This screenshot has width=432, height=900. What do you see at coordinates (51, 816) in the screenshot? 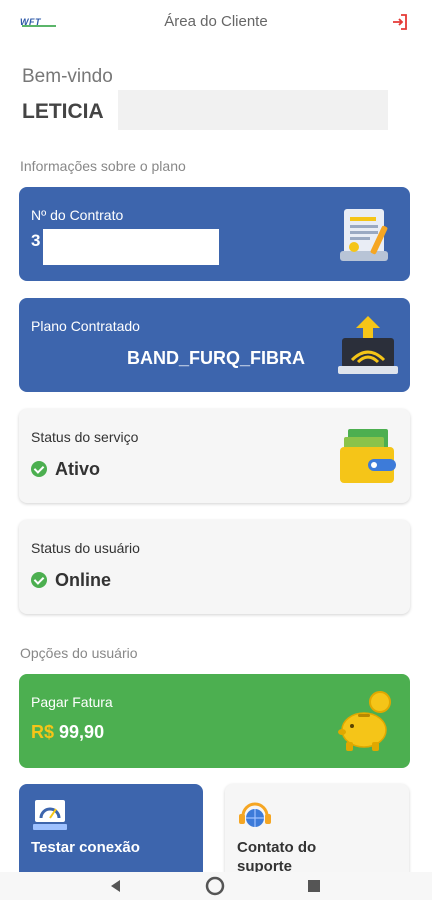
I see `speed-test-icon` at bounding box center [51, 816].